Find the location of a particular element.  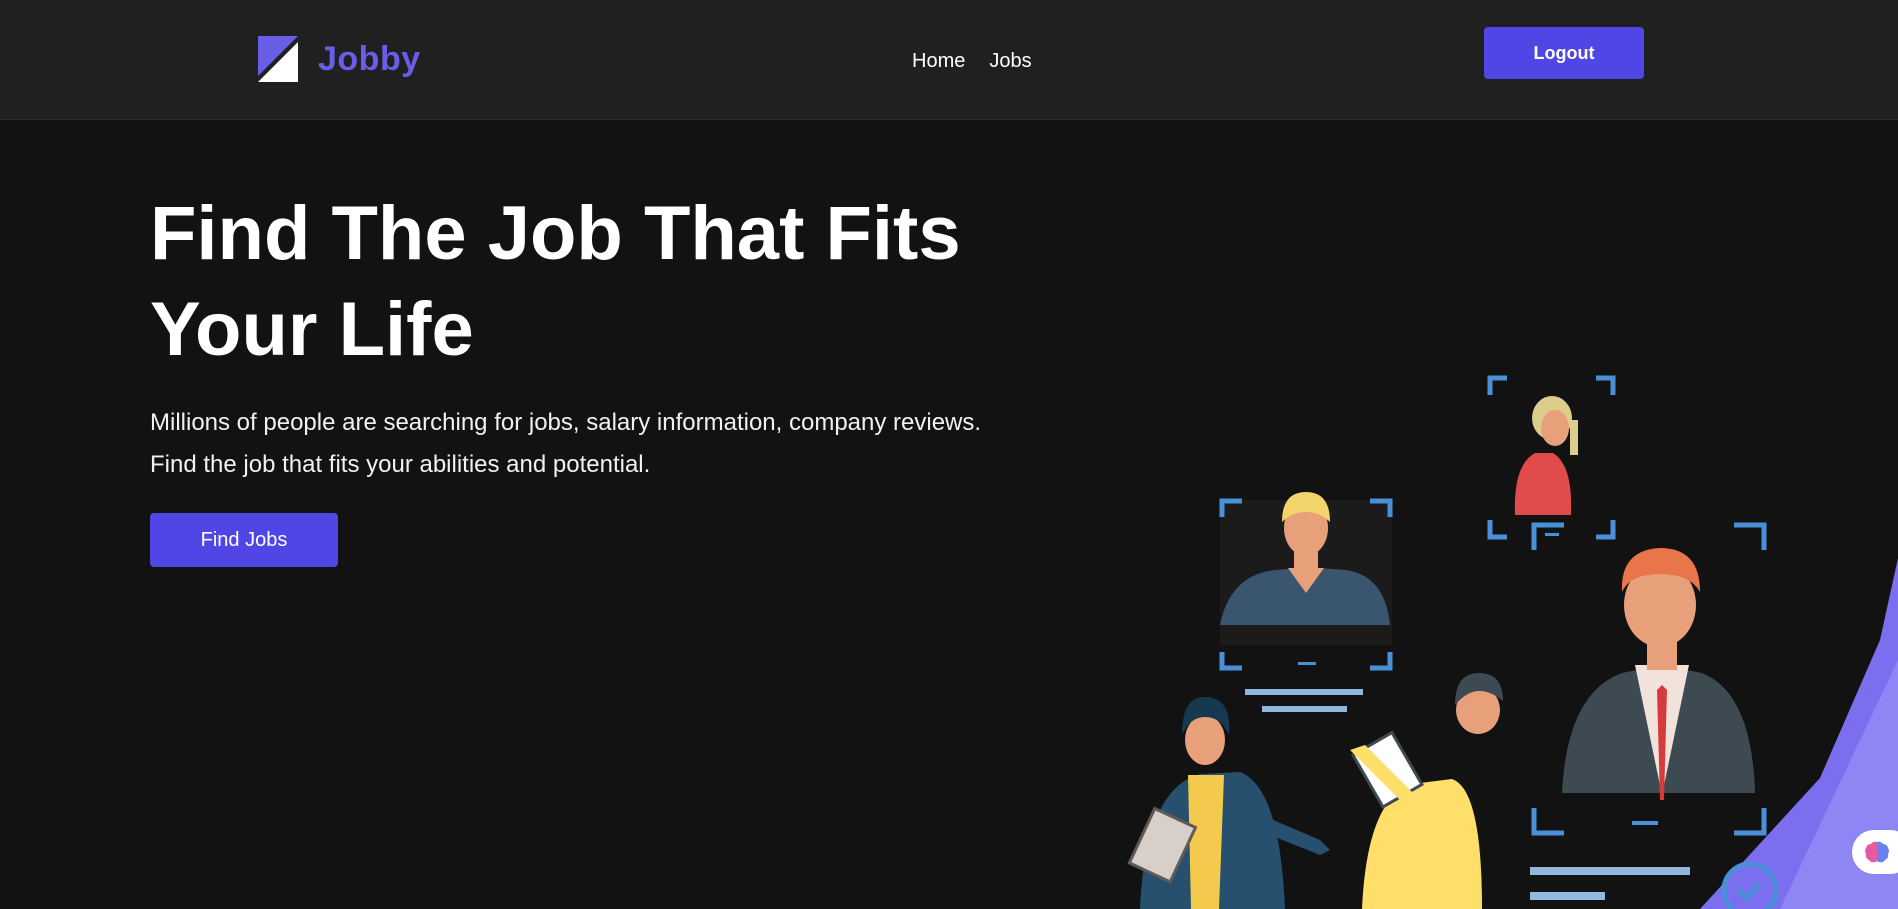

nav-links: Home Jobs is located at coordinates (972, 61).